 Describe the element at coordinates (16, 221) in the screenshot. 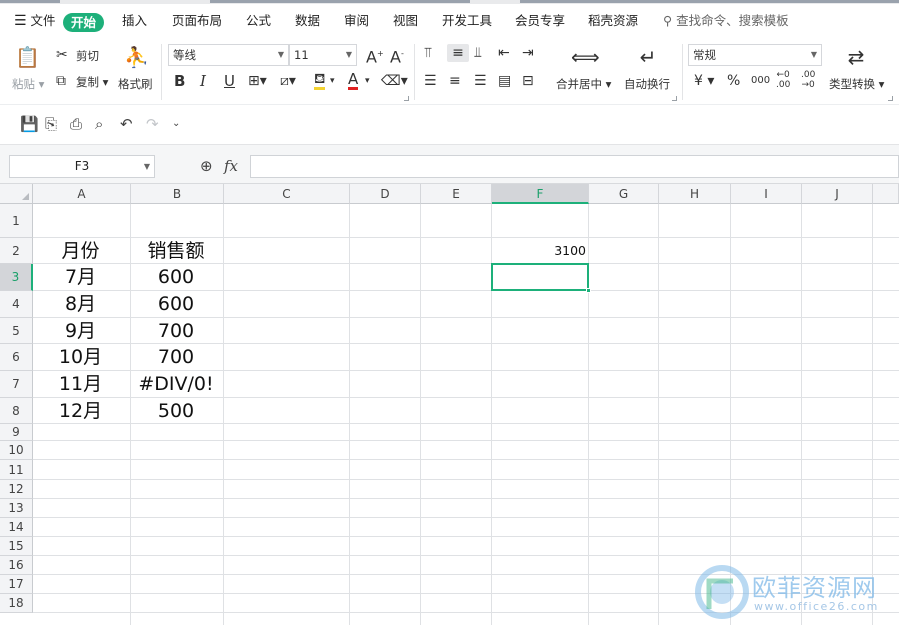

I see `row-header-1: 1` at that location.